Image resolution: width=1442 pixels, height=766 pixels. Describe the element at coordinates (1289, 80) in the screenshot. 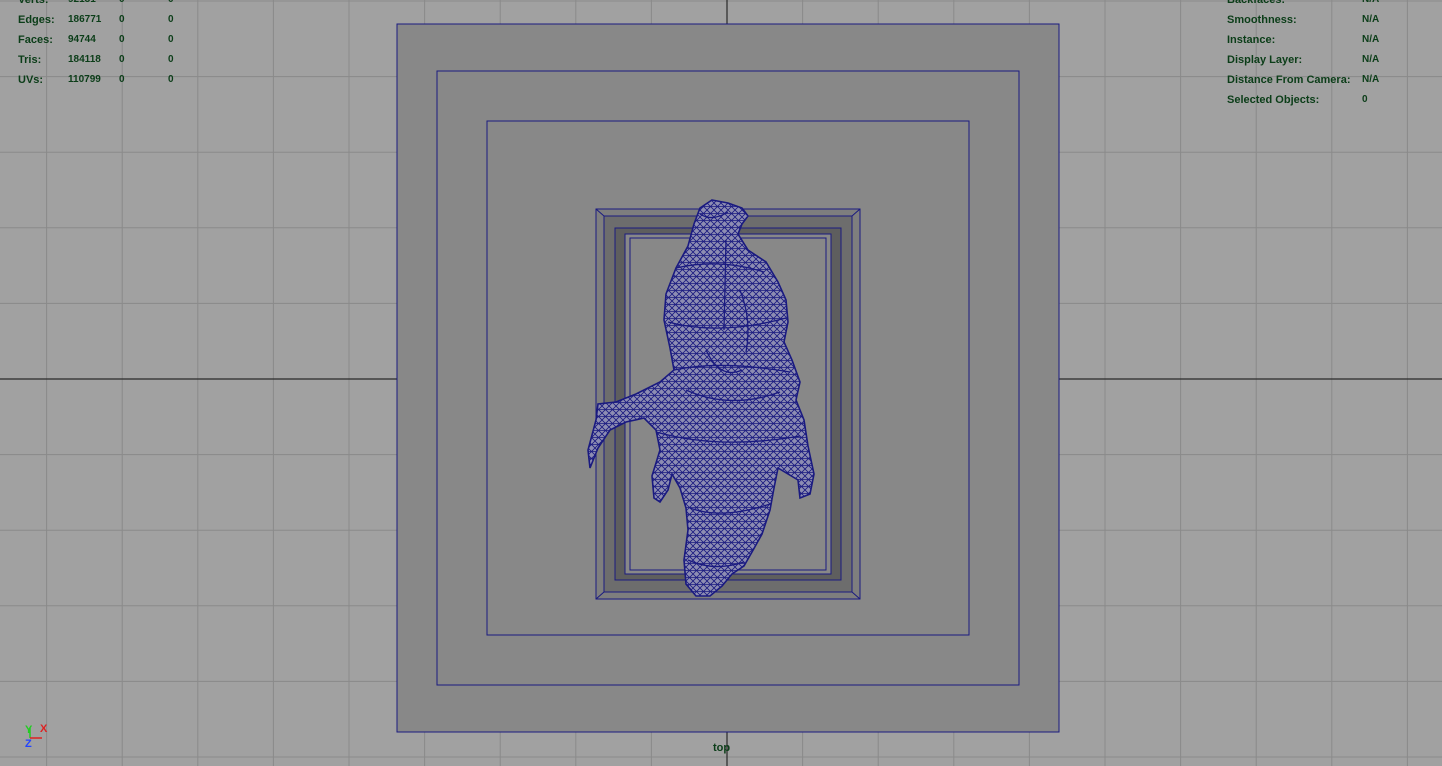

I see `object-detail-label: Distance From Camera:` at that location.